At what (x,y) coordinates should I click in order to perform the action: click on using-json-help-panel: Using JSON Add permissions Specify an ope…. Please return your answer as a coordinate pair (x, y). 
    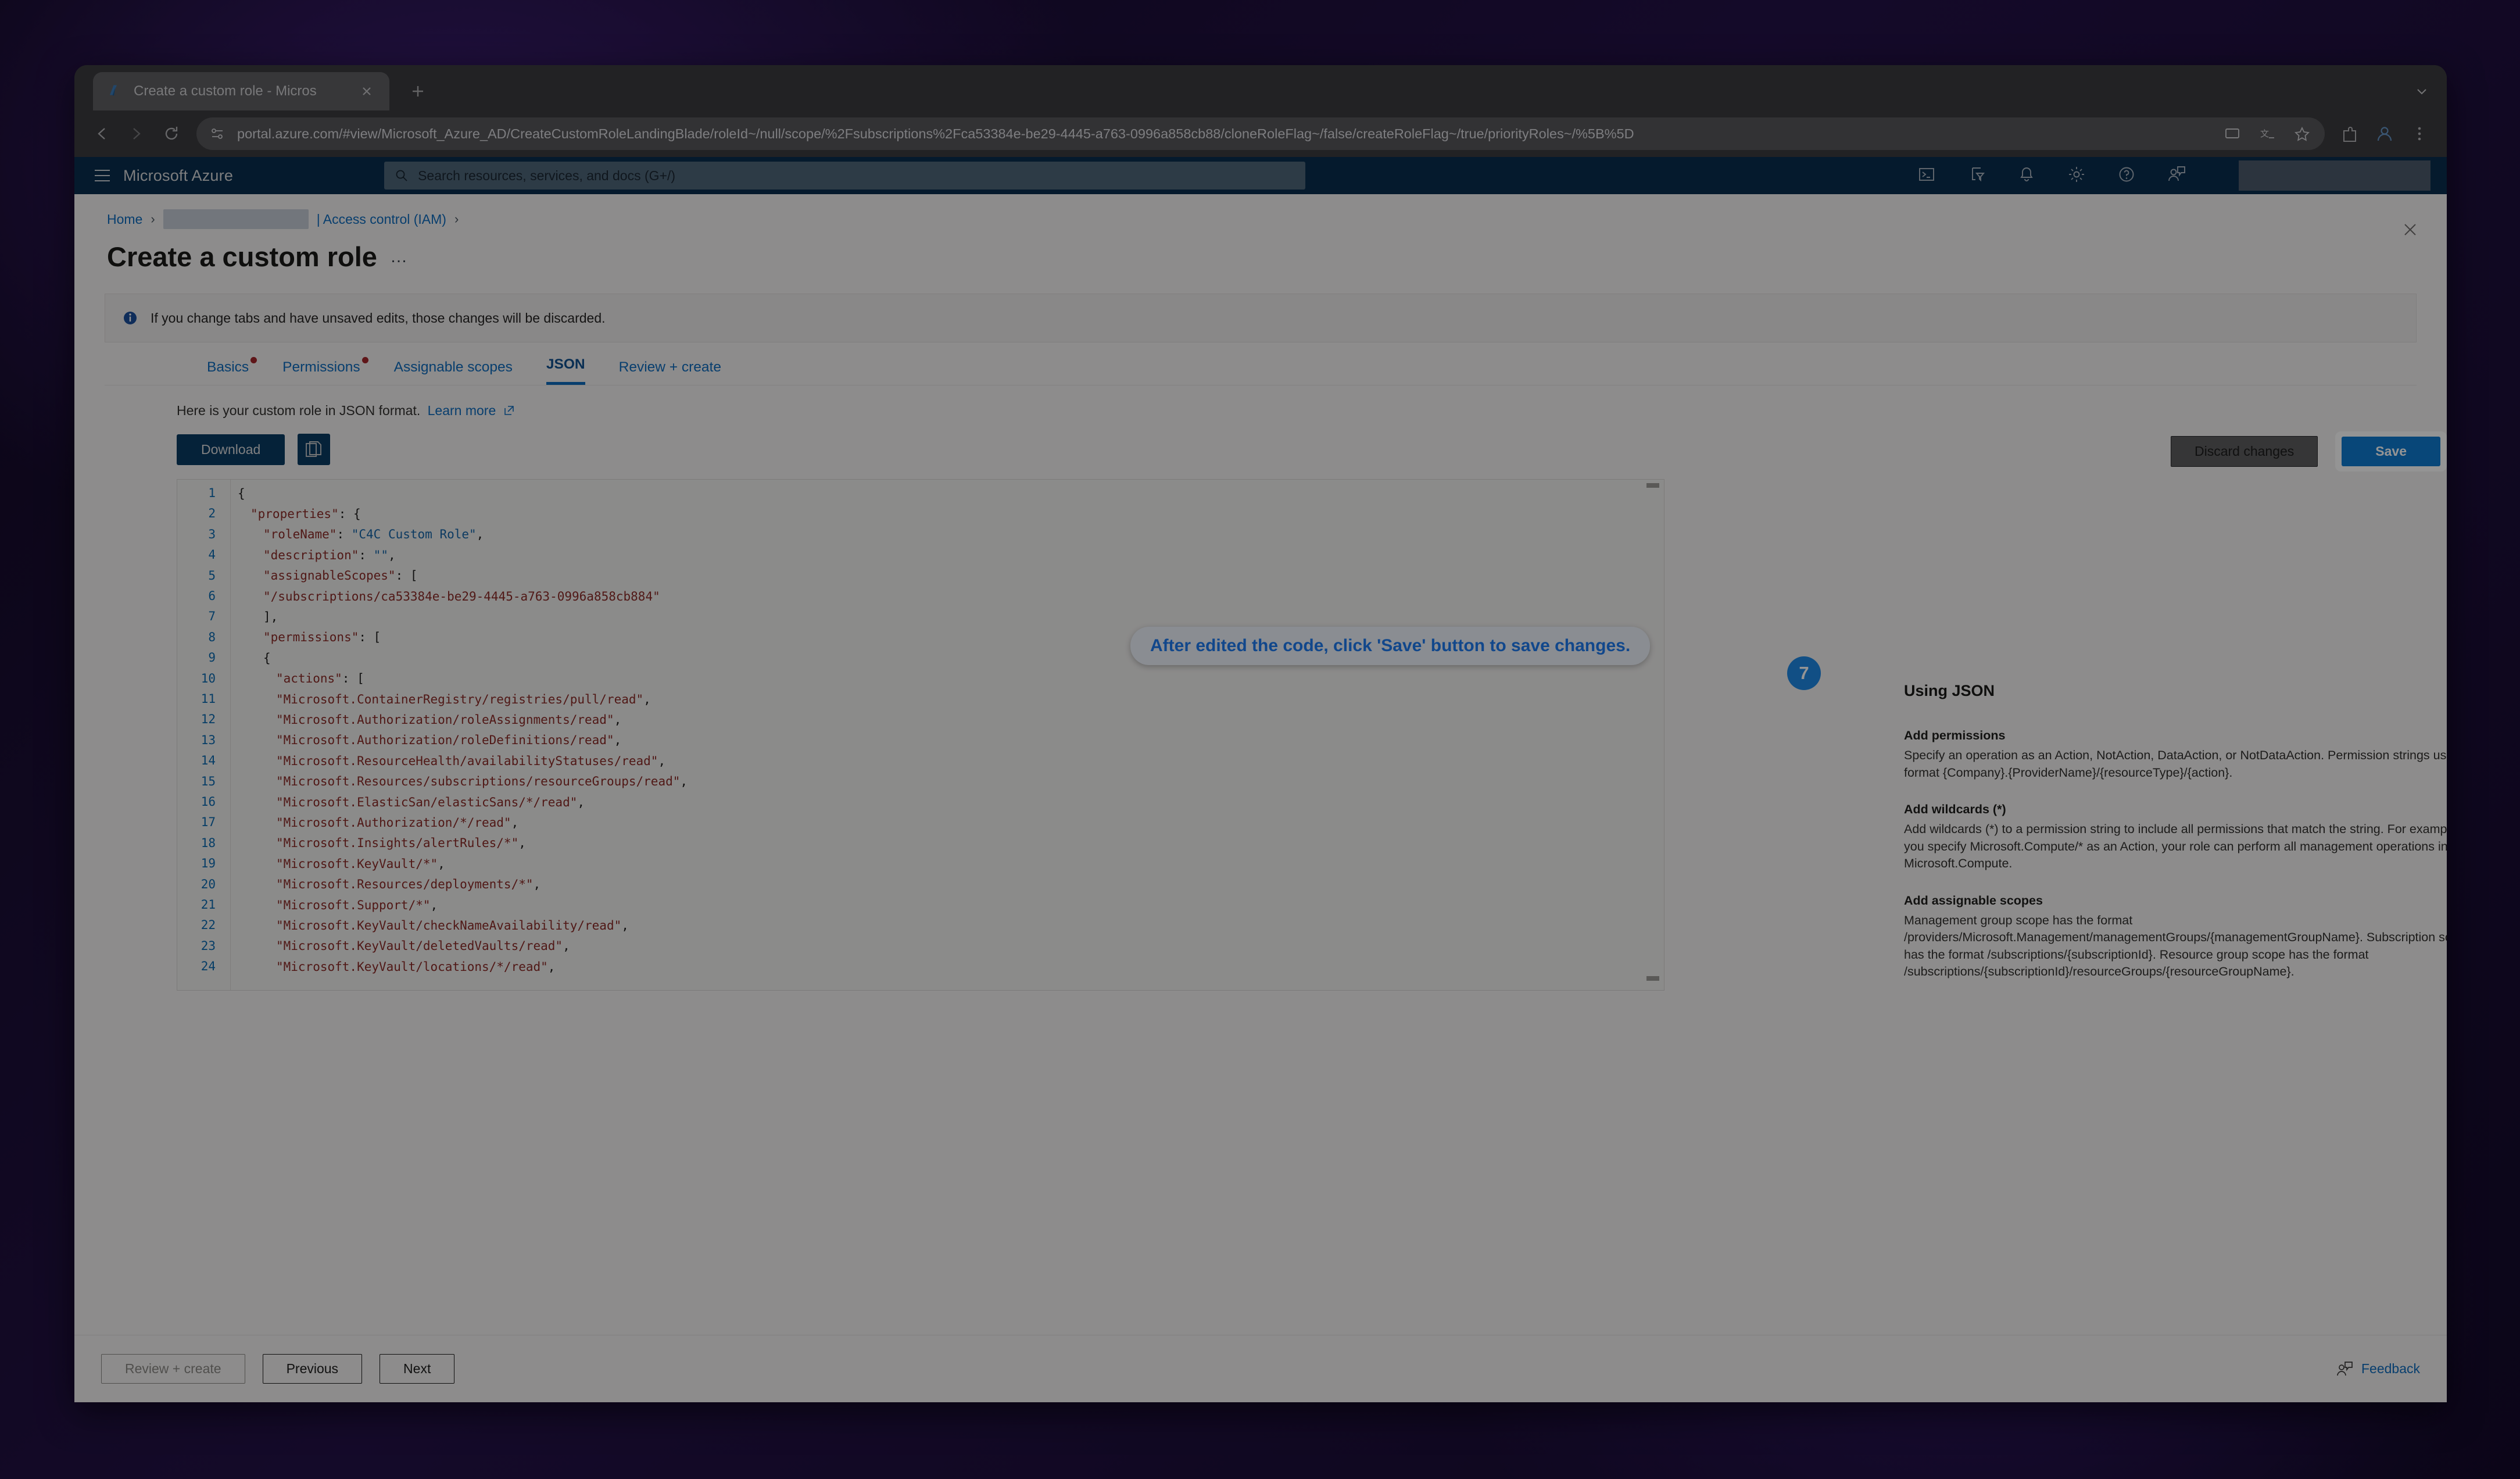
    Looking at the image, I should click on (2175, 840).